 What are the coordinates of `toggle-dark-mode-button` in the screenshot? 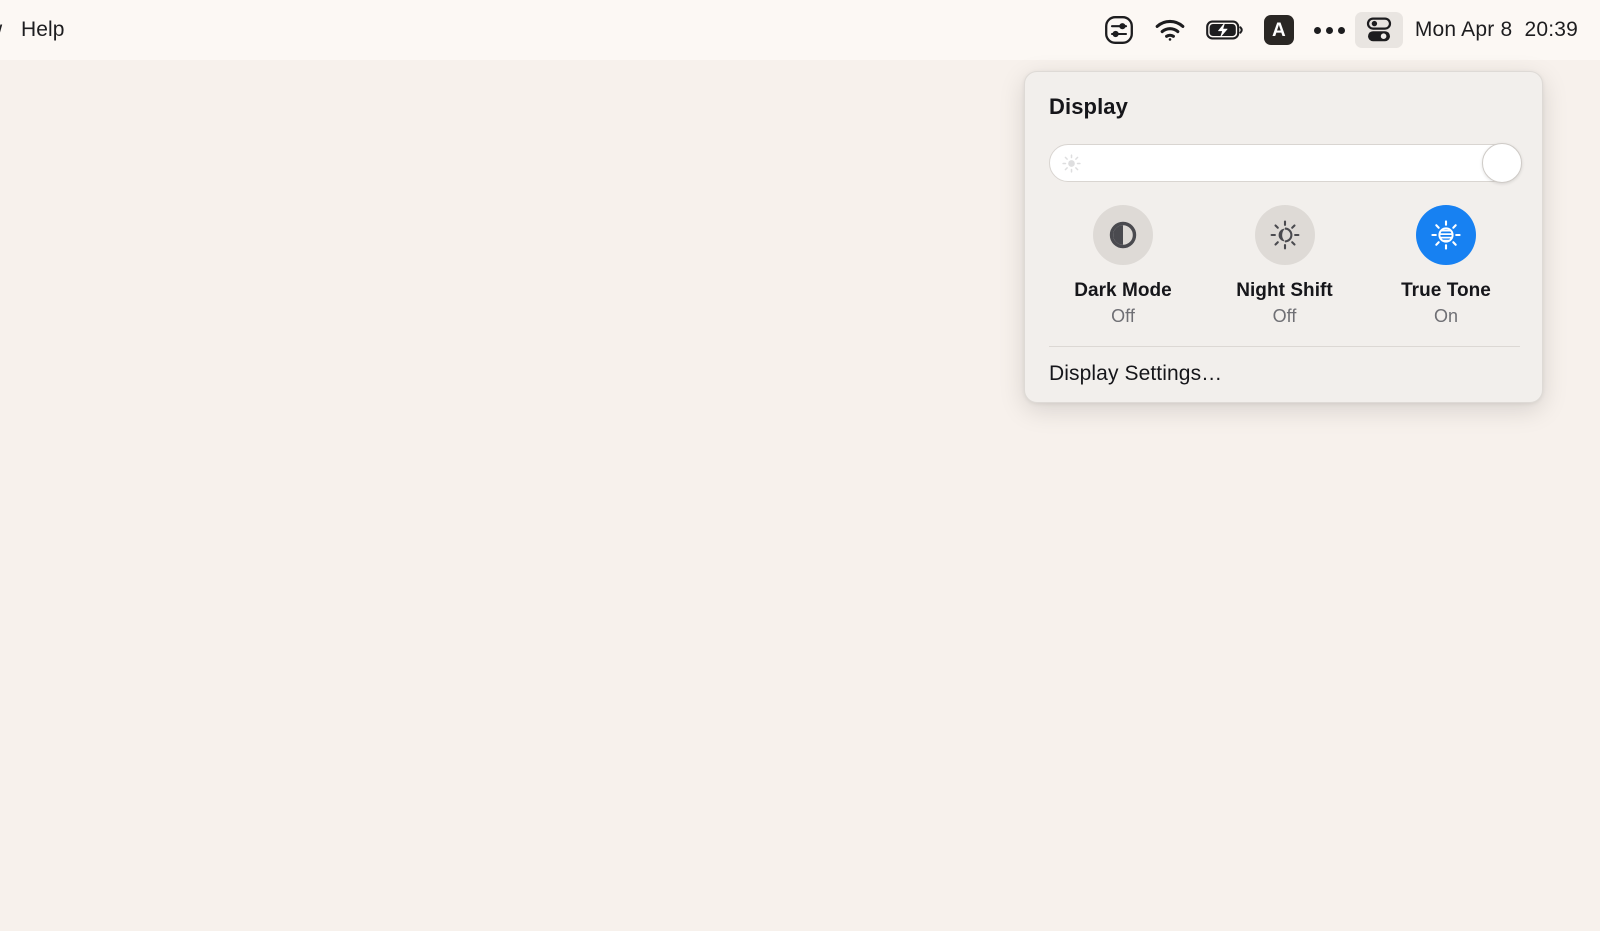 It's located at (1123, 235).